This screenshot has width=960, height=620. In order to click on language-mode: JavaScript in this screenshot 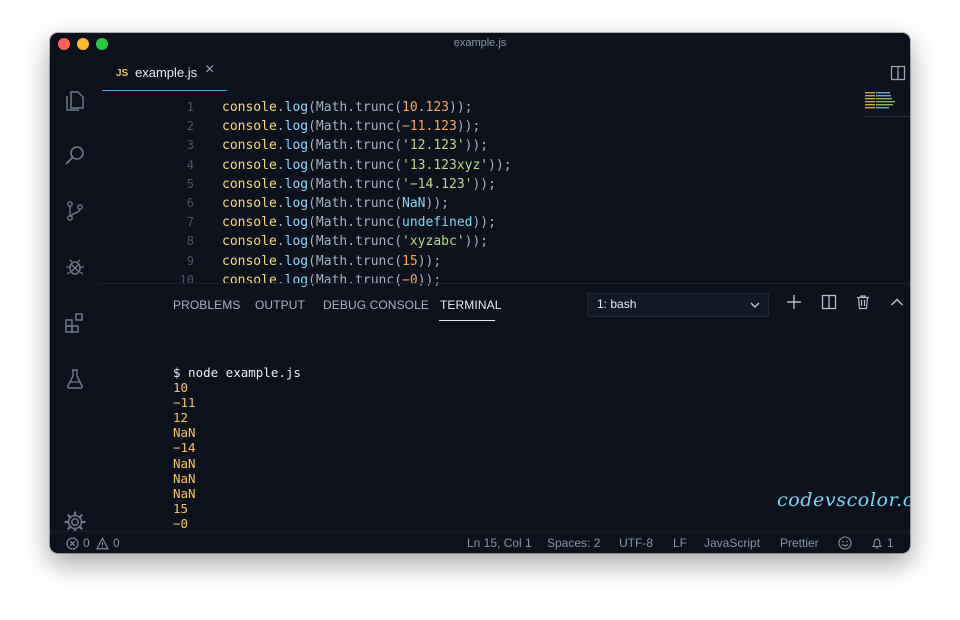, I will do `click(732, 543)`.